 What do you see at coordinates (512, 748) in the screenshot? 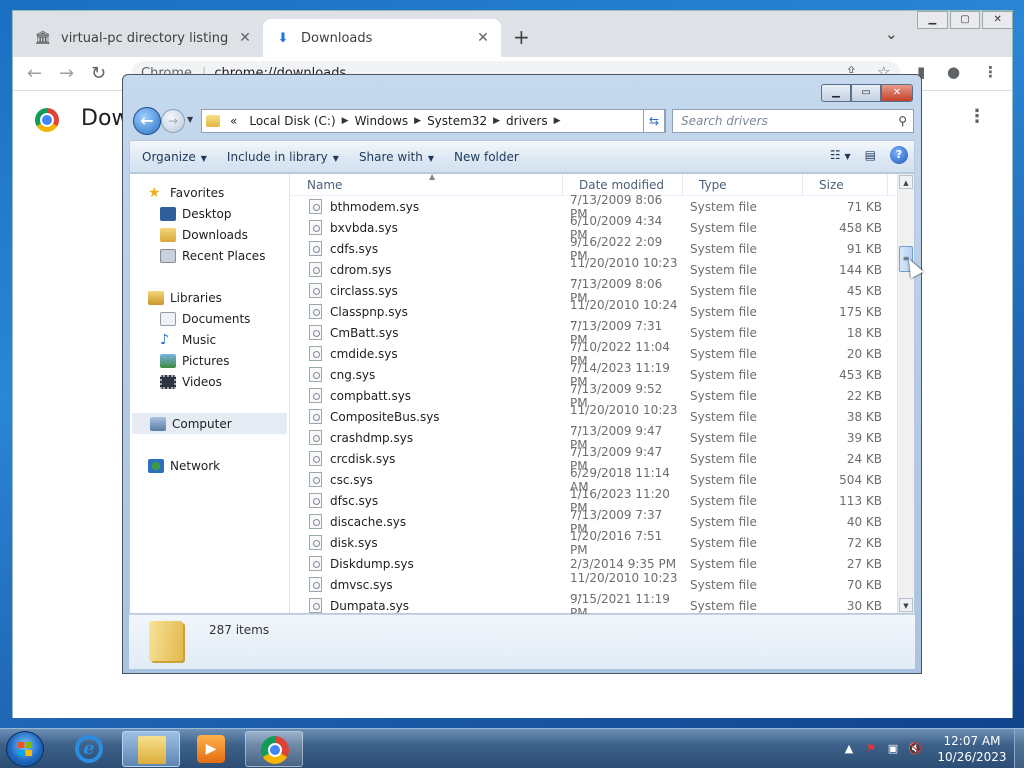
I see `taskbar: e ▶ ▲ ⚑ ▣ 🔇 12:07 AM 10/26/2023` at bounding box center [512, 748].